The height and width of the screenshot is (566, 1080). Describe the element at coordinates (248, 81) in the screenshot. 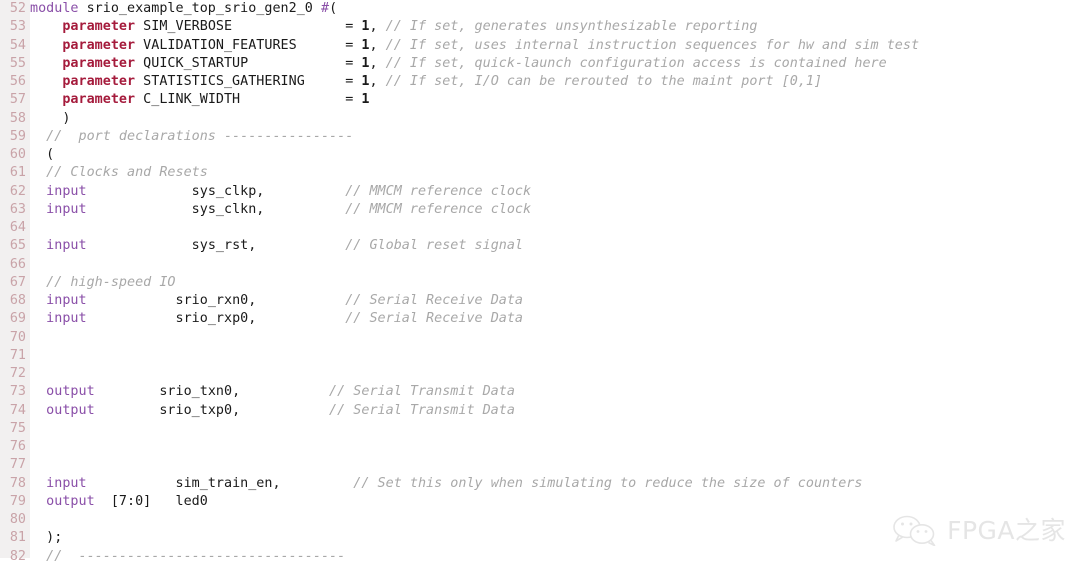

I see `plain-token: STATISTICS_GATHERING =` at that location.